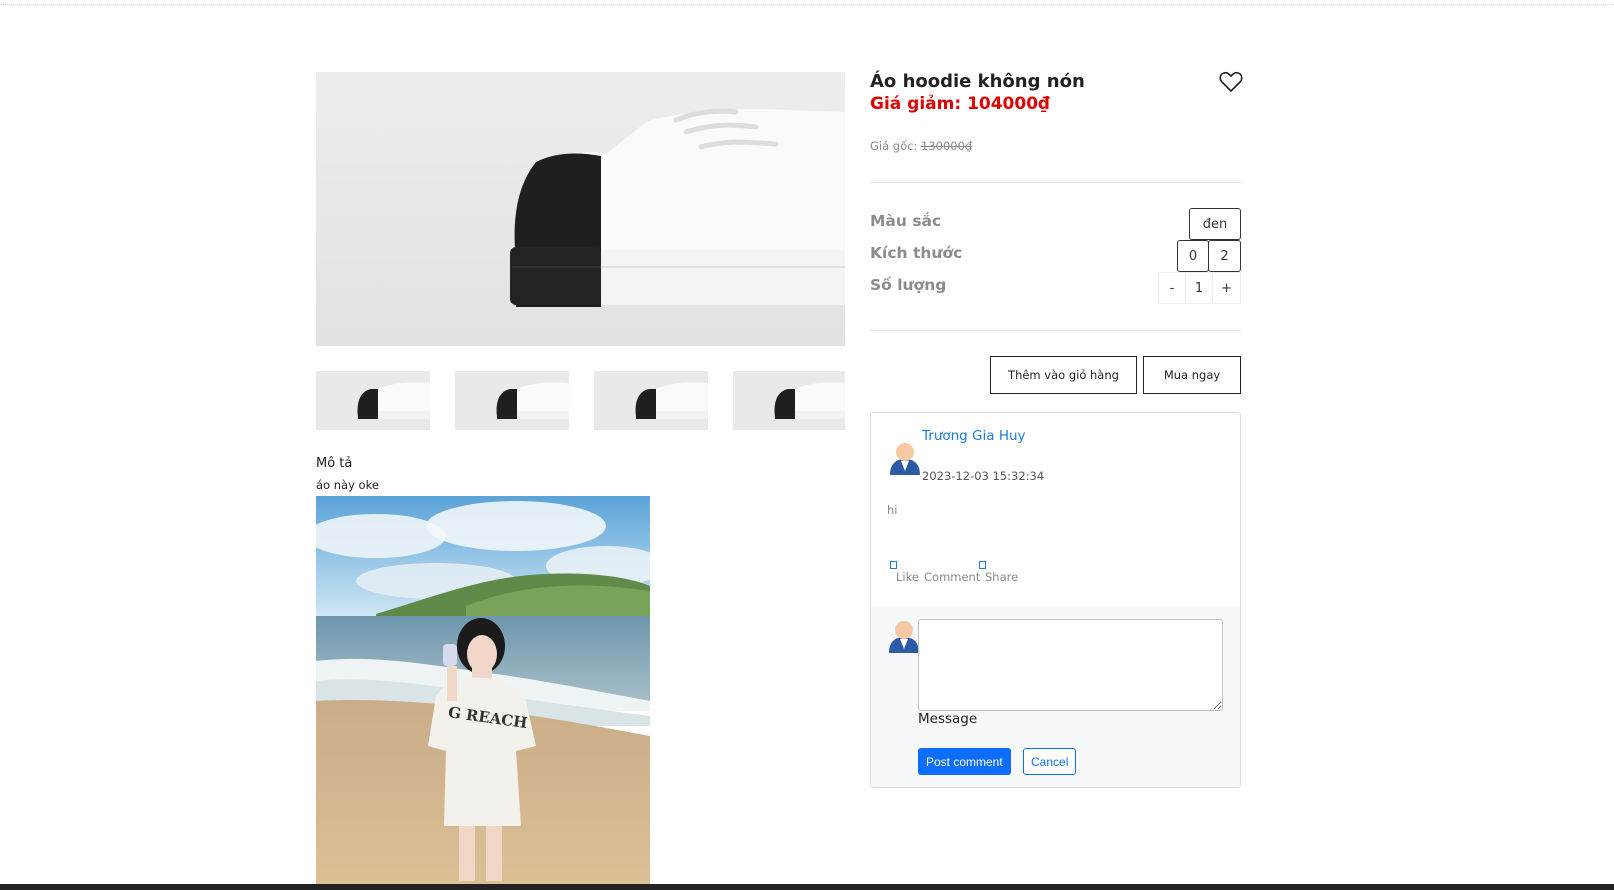 Image resolution: width=1614 pixels, height=890 pixels. I want to click on heart-icon, so click(1231, 82).